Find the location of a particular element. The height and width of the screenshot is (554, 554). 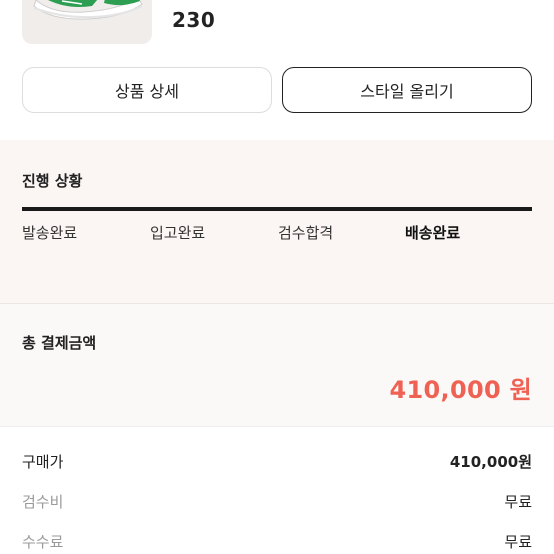

row-label: 수수료 is located at coordinates (43, 542).